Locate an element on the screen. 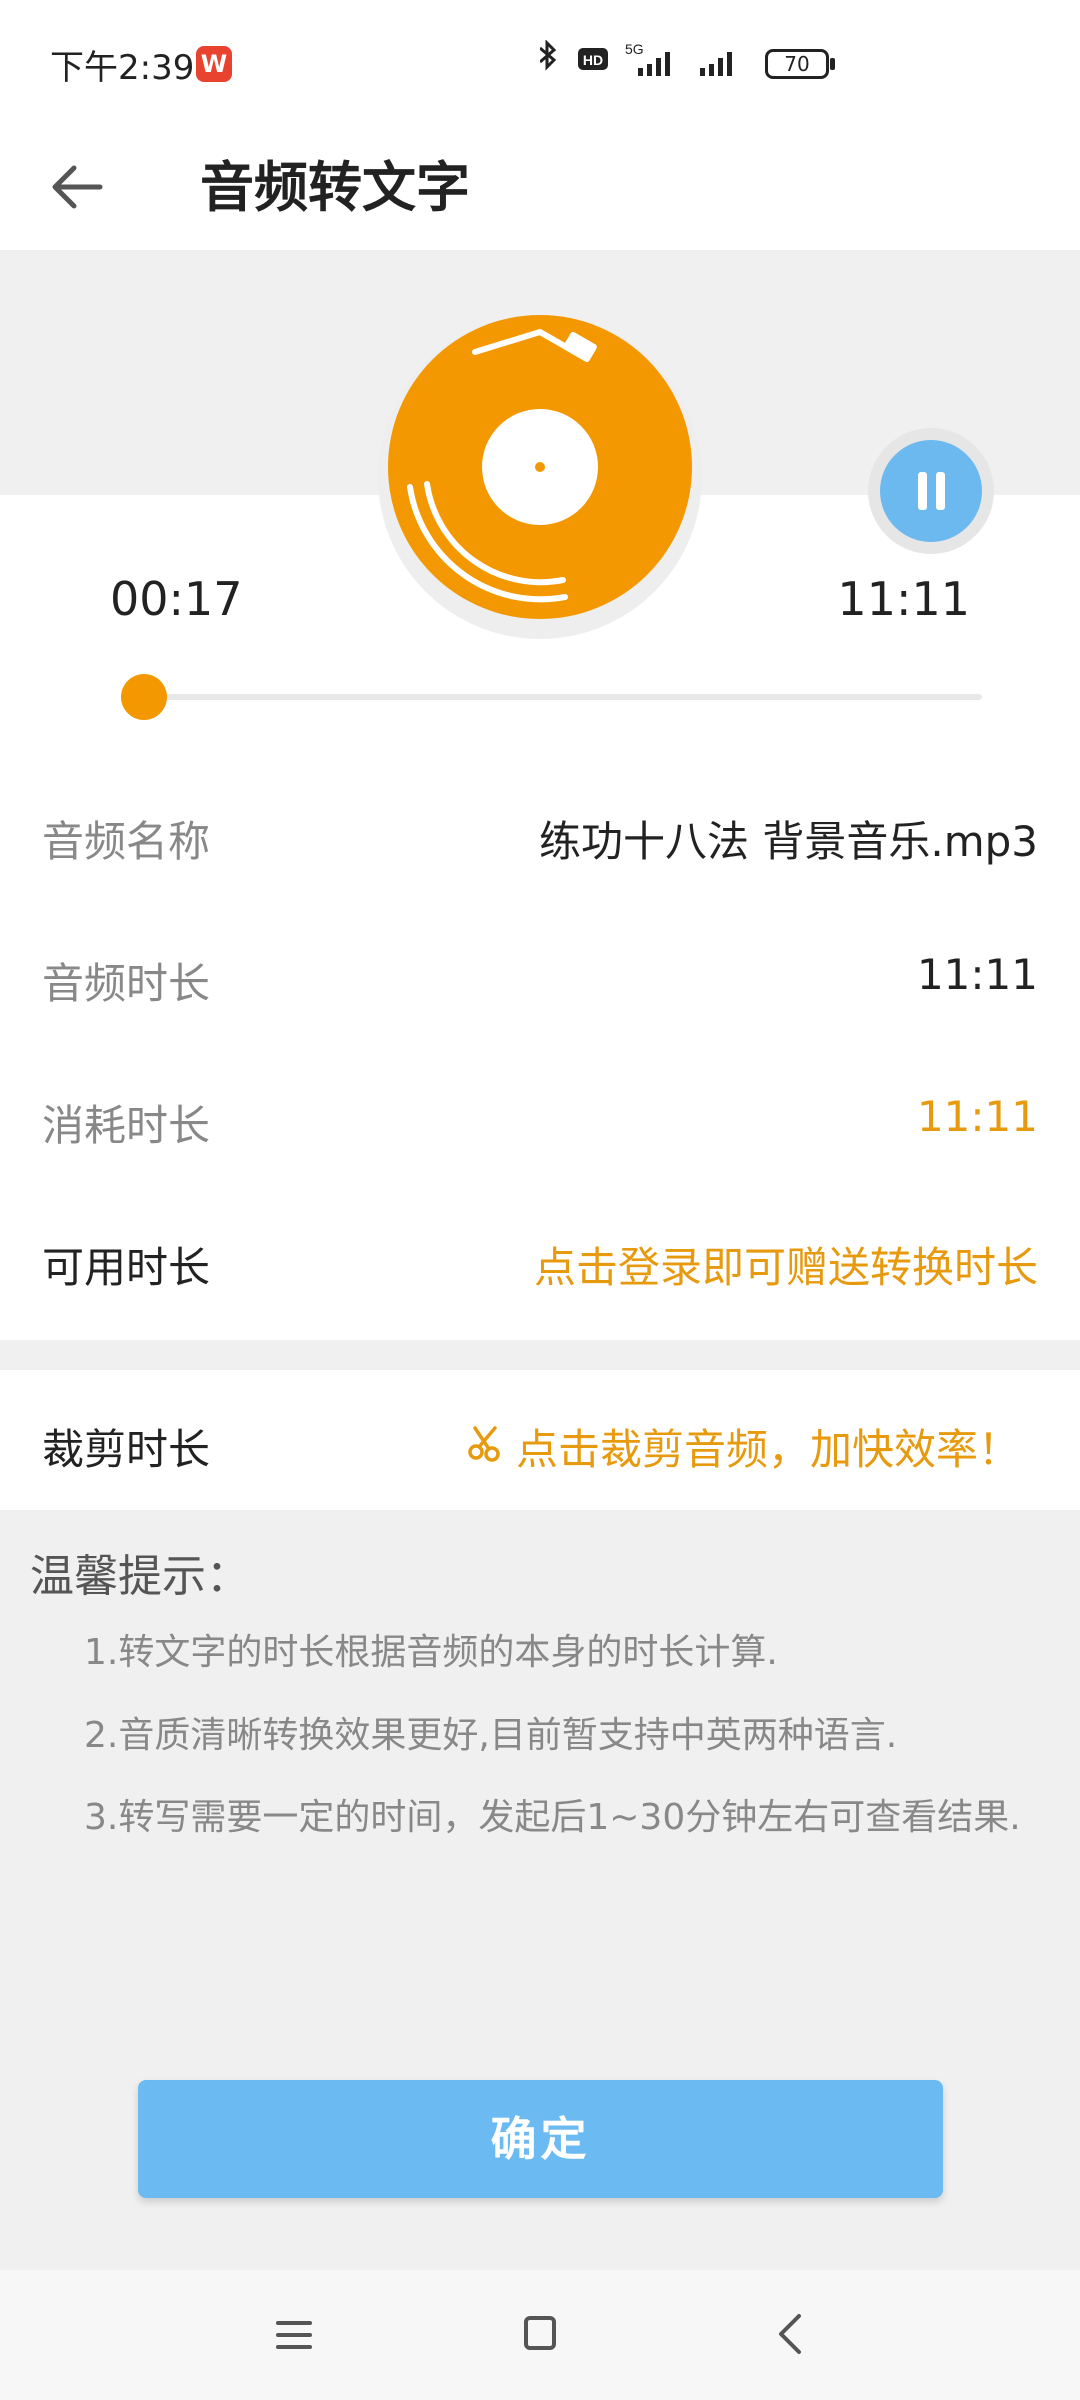  tip-item: 1.转文字的时长根据音频的本身的时长计算. is located at coordinates (431, 1652).